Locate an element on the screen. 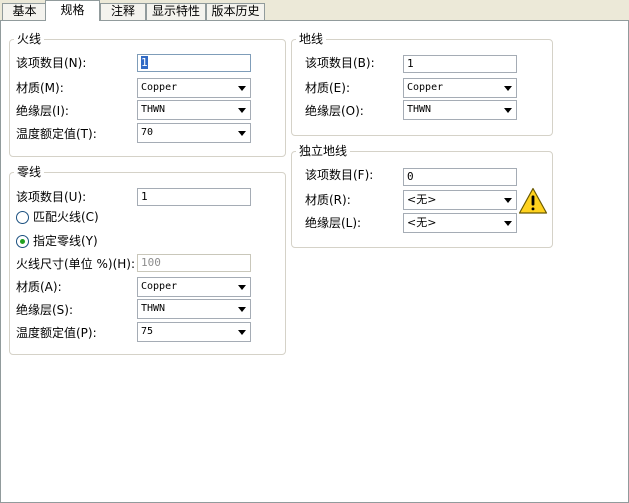 This screenshot has width=629, height=503. isolated-ground-group: 独立地线 该项数目(F): 0 材质(R): <无> 绝缘层(L): <无> is located at coordinates (422, 195).